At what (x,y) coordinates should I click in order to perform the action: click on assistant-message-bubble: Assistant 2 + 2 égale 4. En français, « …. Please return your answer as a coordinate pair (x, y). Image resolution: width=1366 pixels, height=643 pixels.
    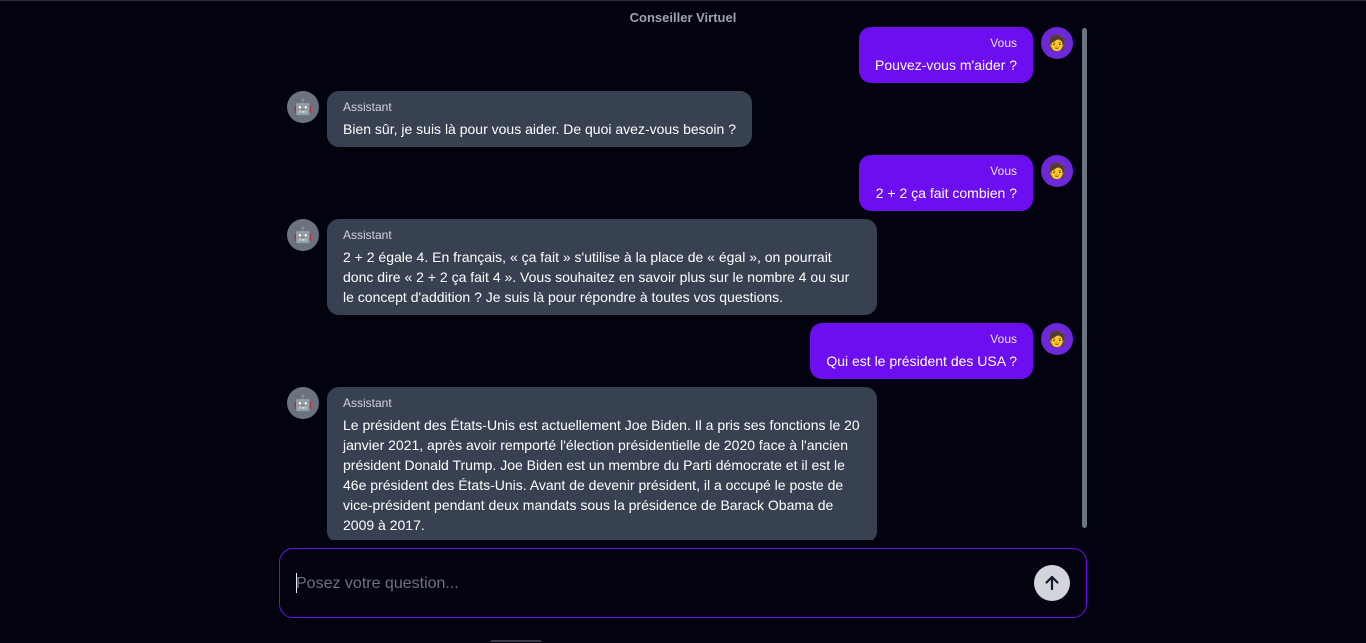
    Looking at the image, I should click on (602, 267).